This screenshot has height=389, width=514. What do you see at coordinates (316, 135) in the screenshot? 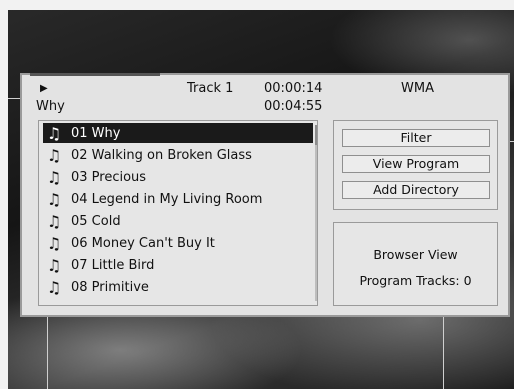
I see `scrollbar-thumb` at bounding box center [316, 135].